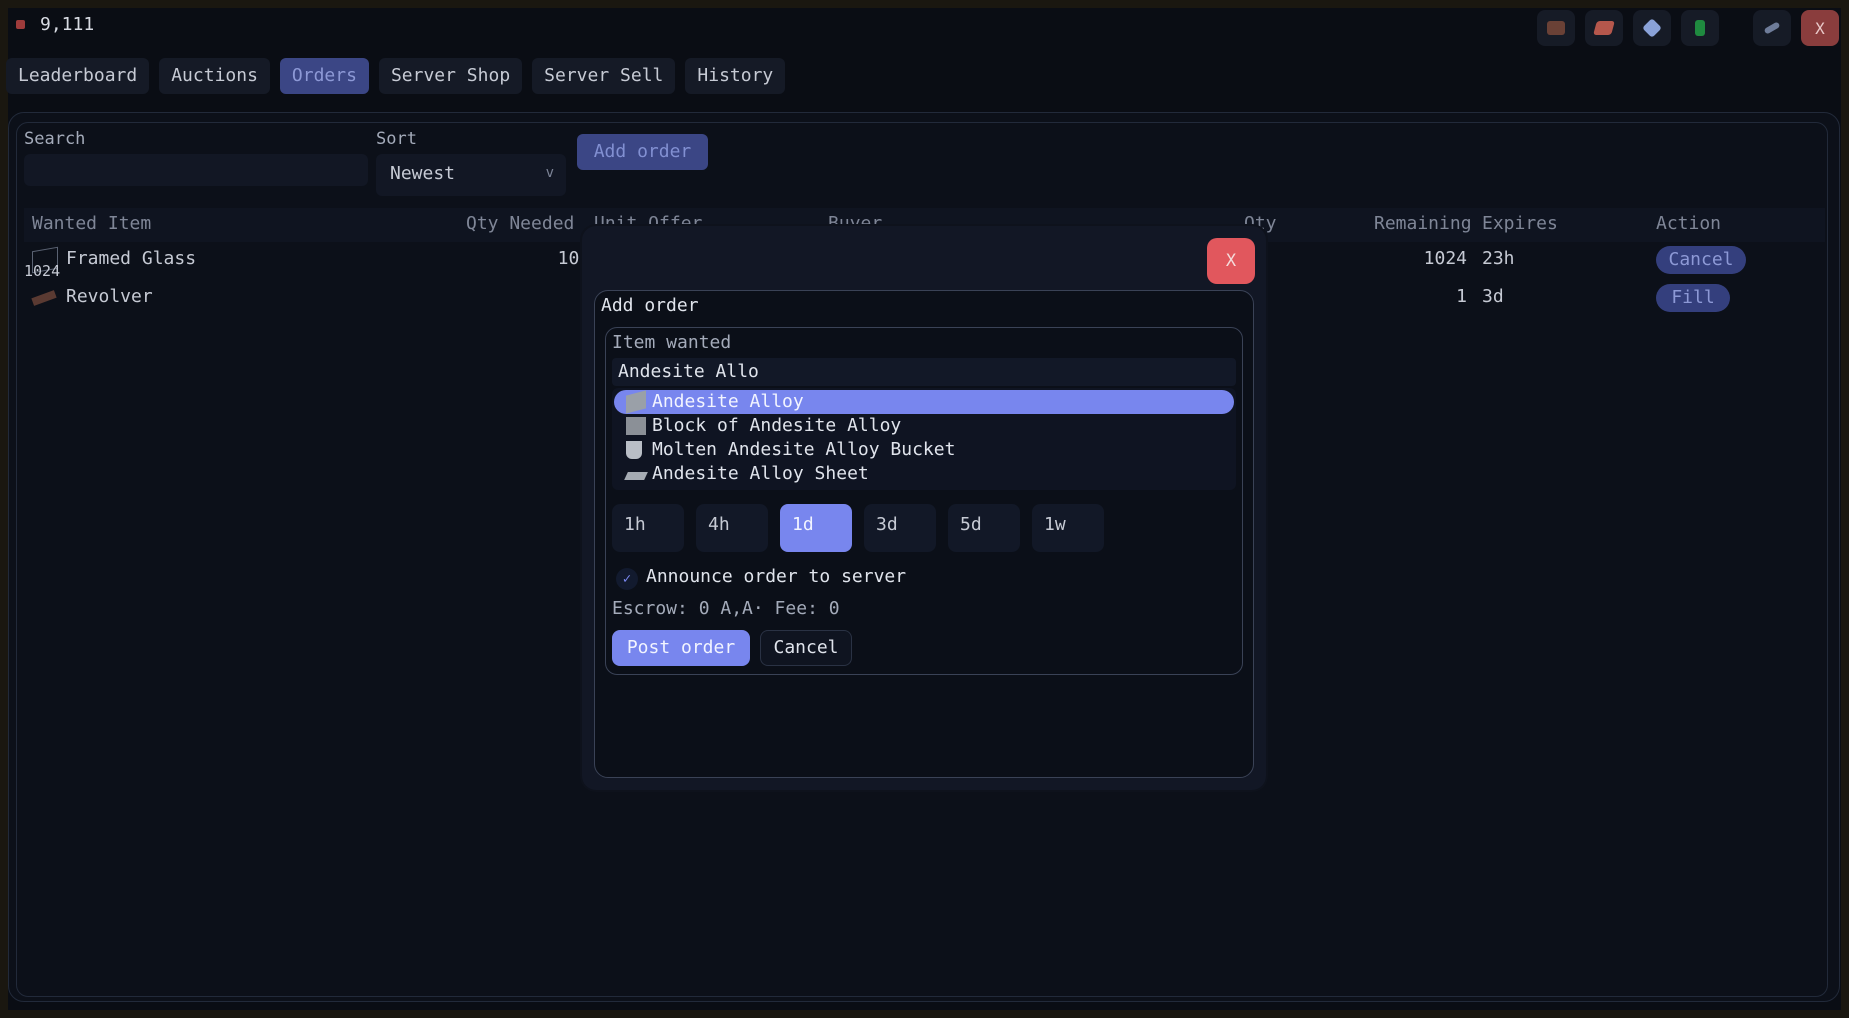 This screenshot has height=1018, width=1849. What do you see at coordinates (726, 608) in the screenshot?
I see `escrow-fee-text: Escrow: 0 A,A· Fee: 0` at bounding box center [726, 608].